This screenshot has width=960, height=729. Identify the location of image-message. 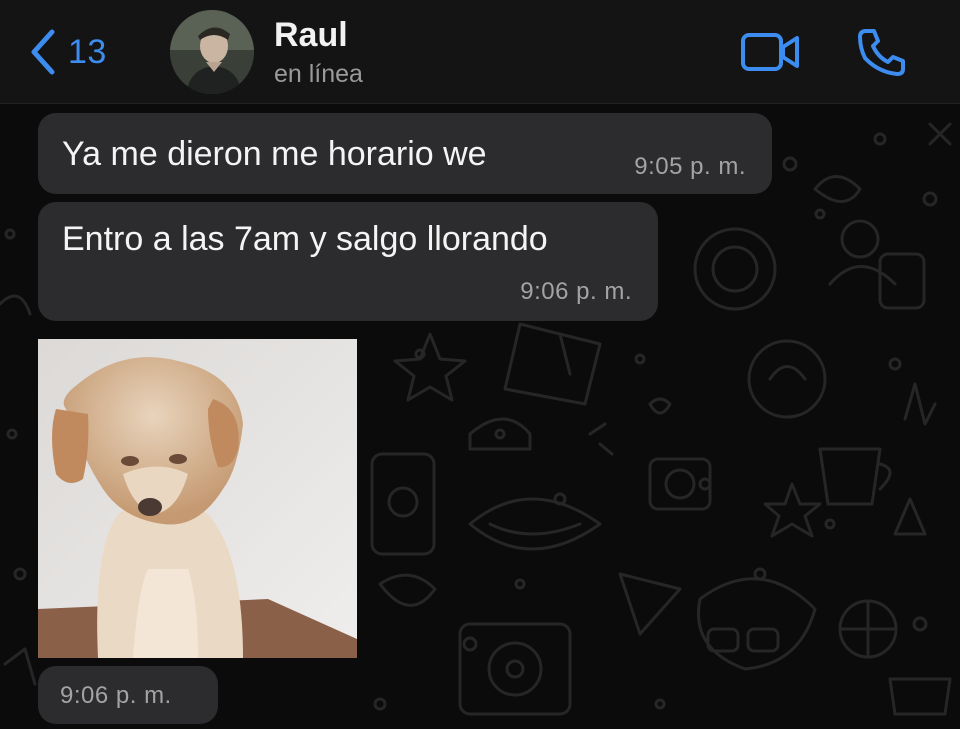
(197, 498).